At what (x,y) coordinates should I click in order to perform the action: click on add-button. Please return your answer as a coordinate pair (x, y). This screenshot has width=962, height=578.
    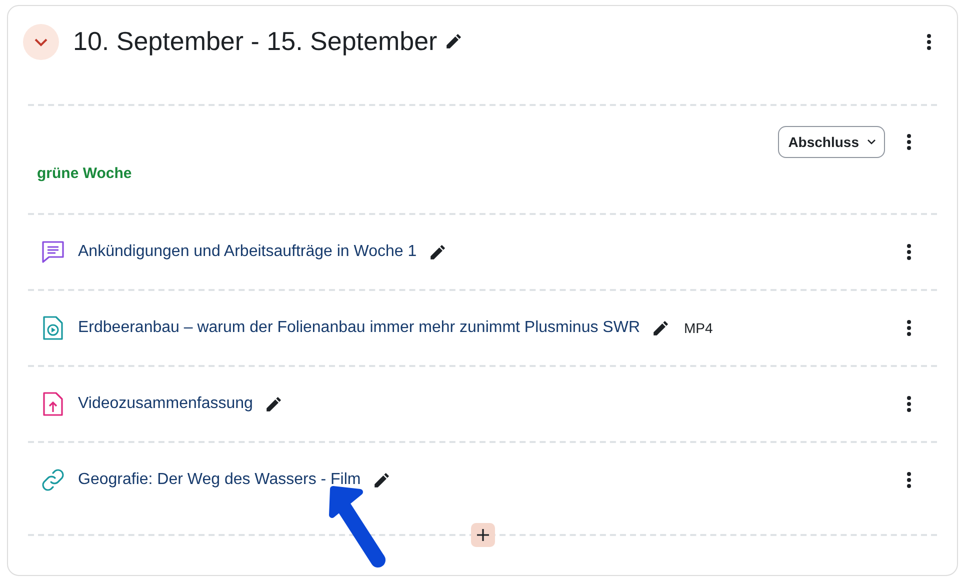
    Looking at the image, I should click on (482, 535).